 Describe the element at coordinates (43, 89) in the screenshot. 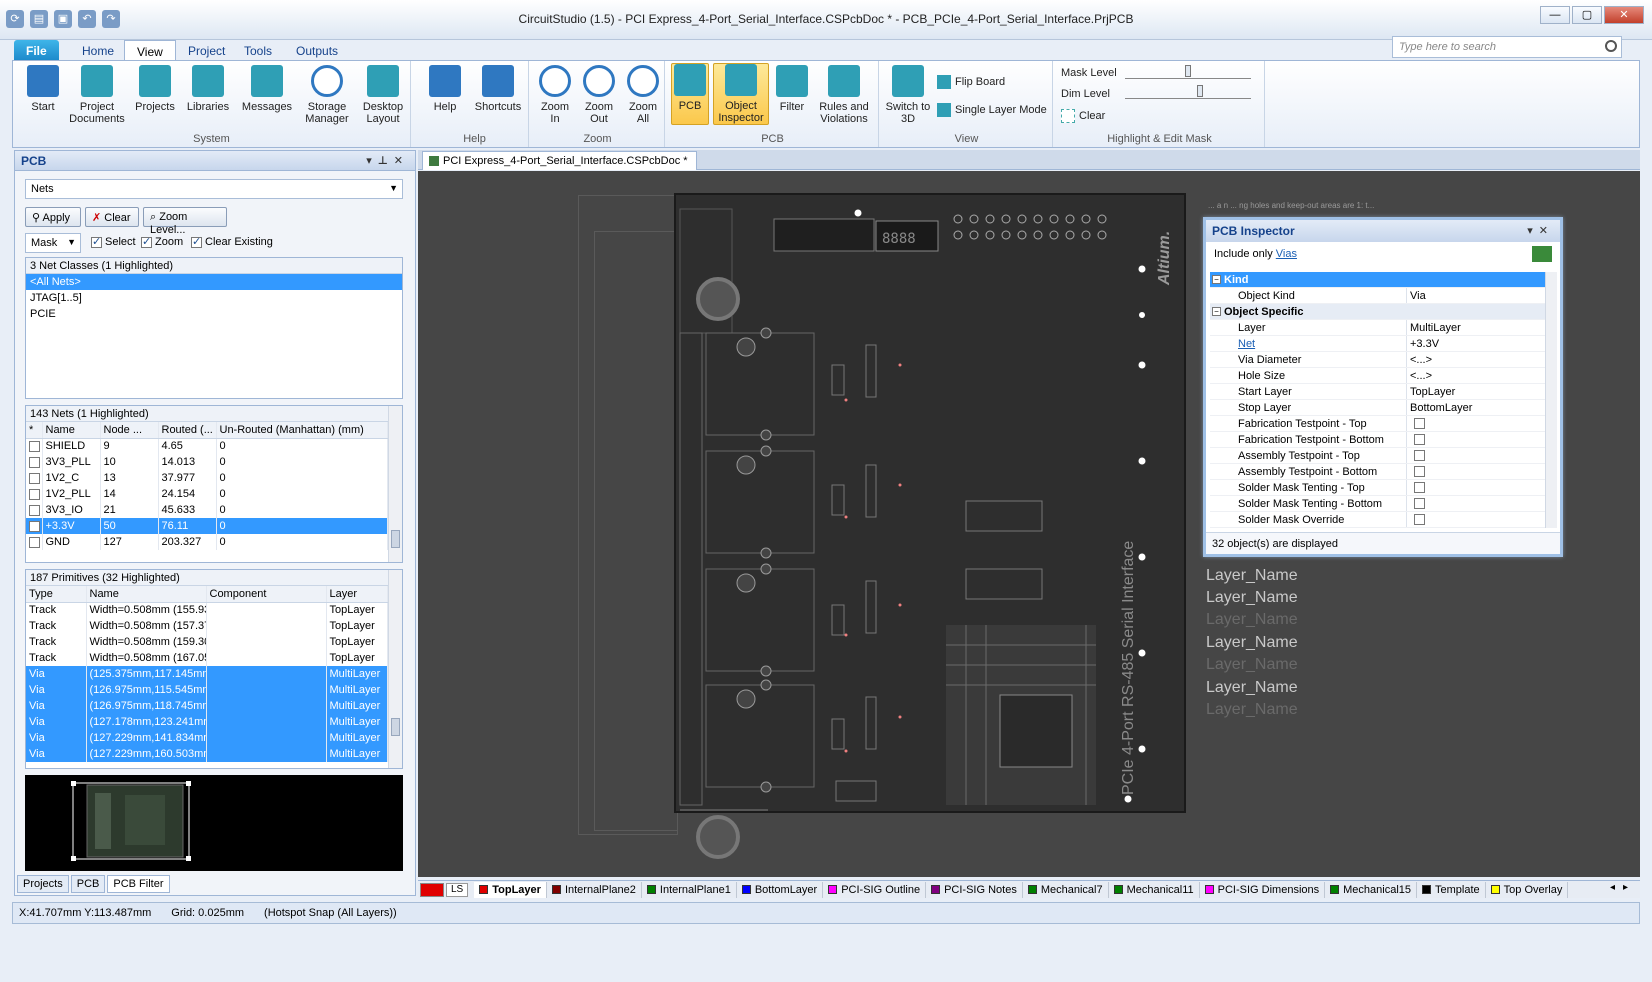

I see `start-button: Start` at that location.